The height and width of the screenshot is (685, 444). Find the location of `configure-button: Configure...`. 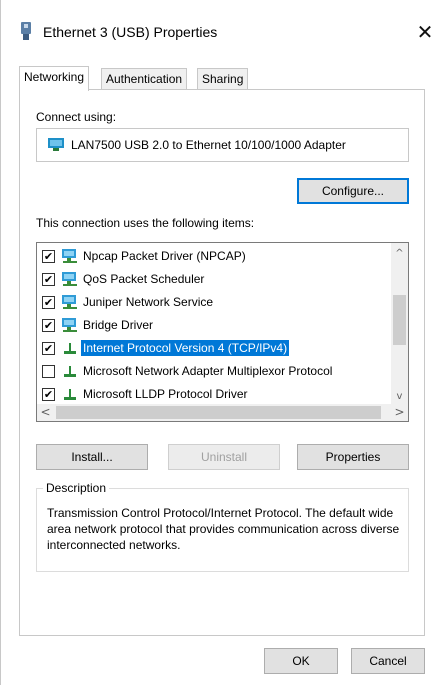

configure-button: Configure... is located at coordinates (353, 191).